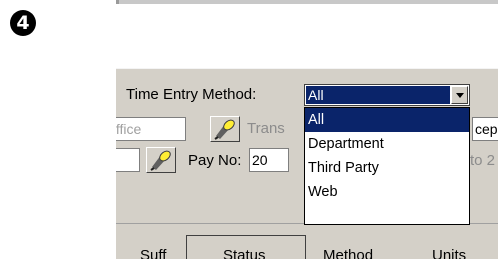 The height and width of the screenshot is (259, 498). Describe the element at coordinates (153, 253) in the screenshot. I see `column-header-suff: Suff` at that location.